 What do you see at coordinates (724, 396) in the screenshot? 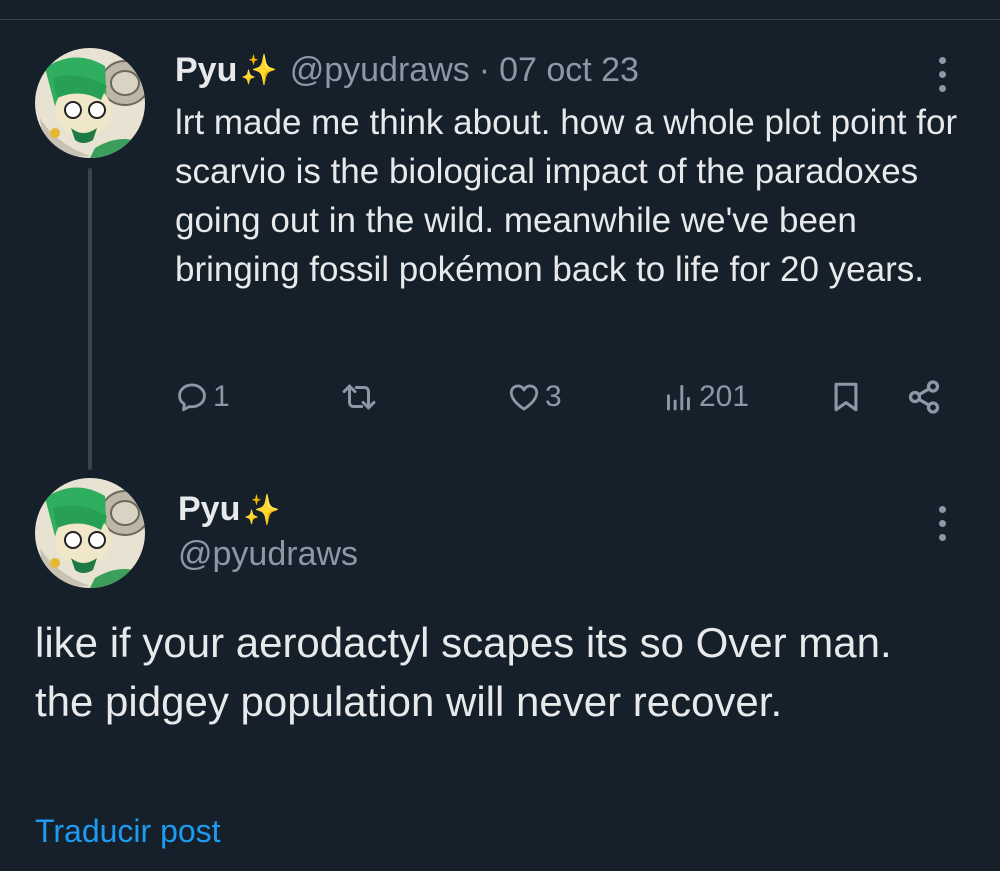
I see `views-count: 201` at bounding box center [724, 396].